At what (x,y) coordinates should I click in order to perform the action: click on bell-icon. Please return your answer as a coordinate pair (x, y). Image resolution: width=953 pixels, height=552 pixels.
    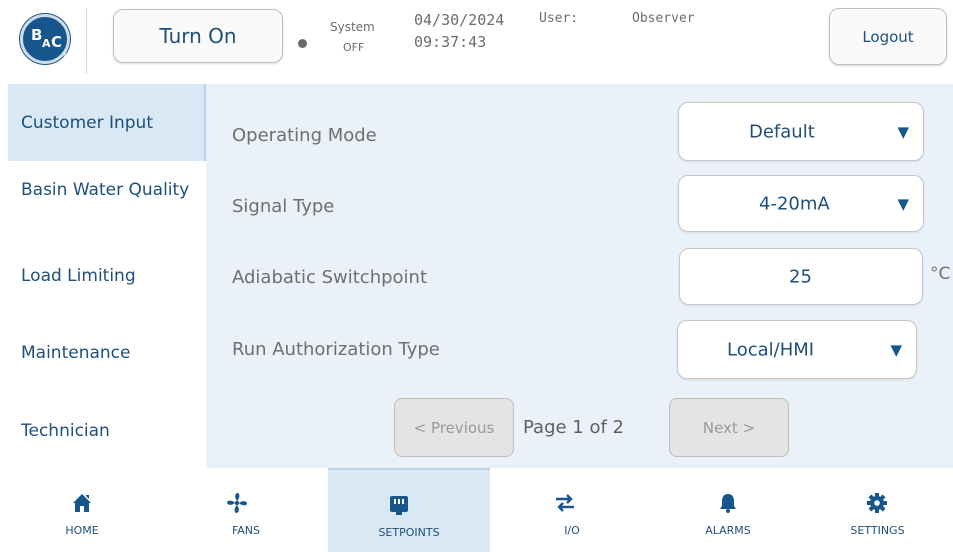
    Looking at the image, I should click on (728, 503).